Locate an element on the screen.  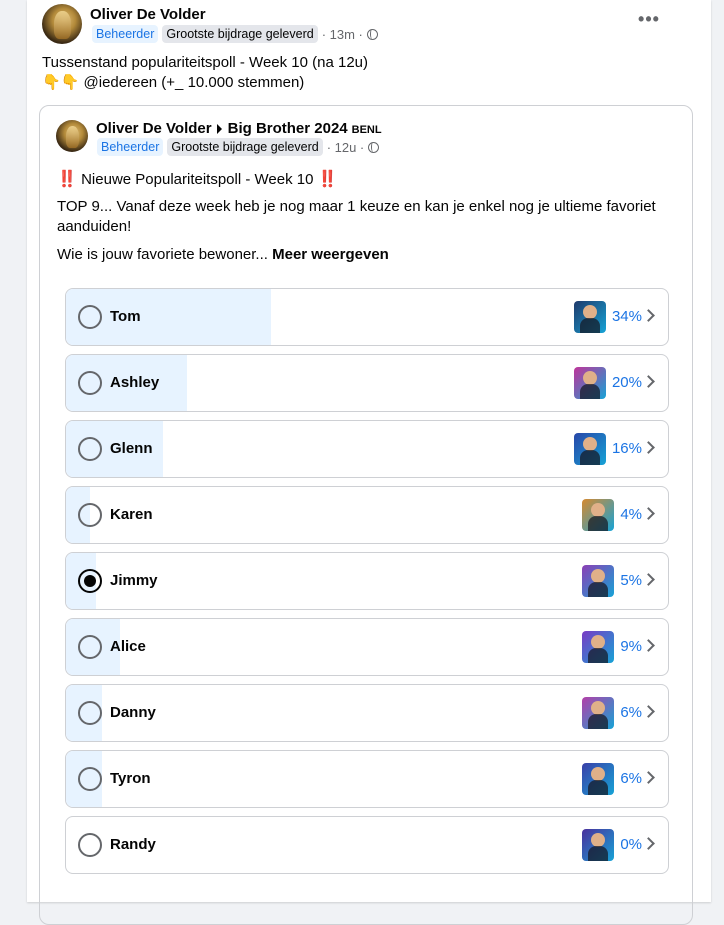
admin-badge: Beheerder is located at coordinates (125, 34).